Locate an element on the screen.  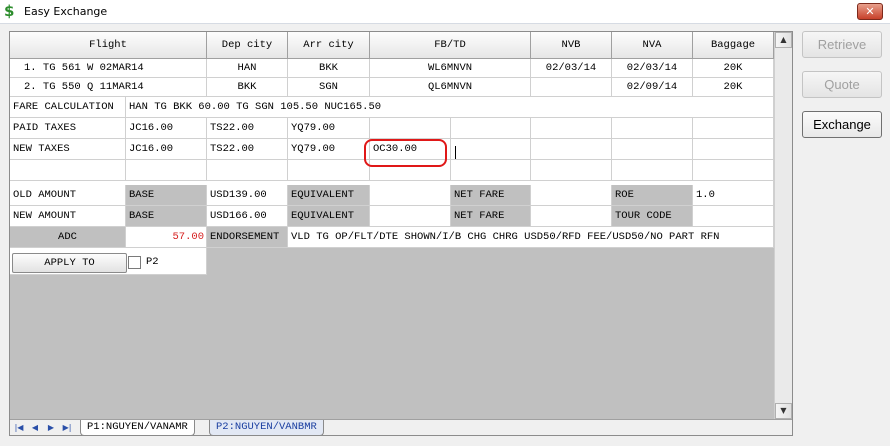
window-title: Easy Exchange is located at coordinates (66, 11).